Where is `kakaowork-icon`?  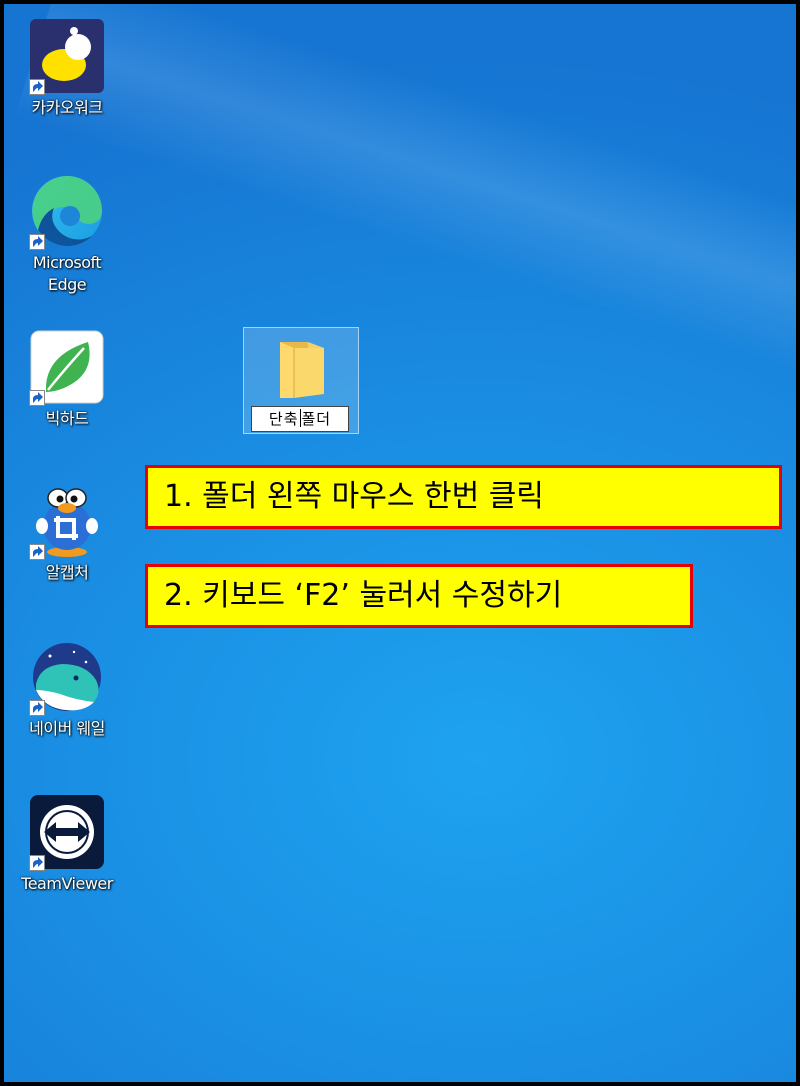
kakaowork-icon is located at coordinates (66, 57).